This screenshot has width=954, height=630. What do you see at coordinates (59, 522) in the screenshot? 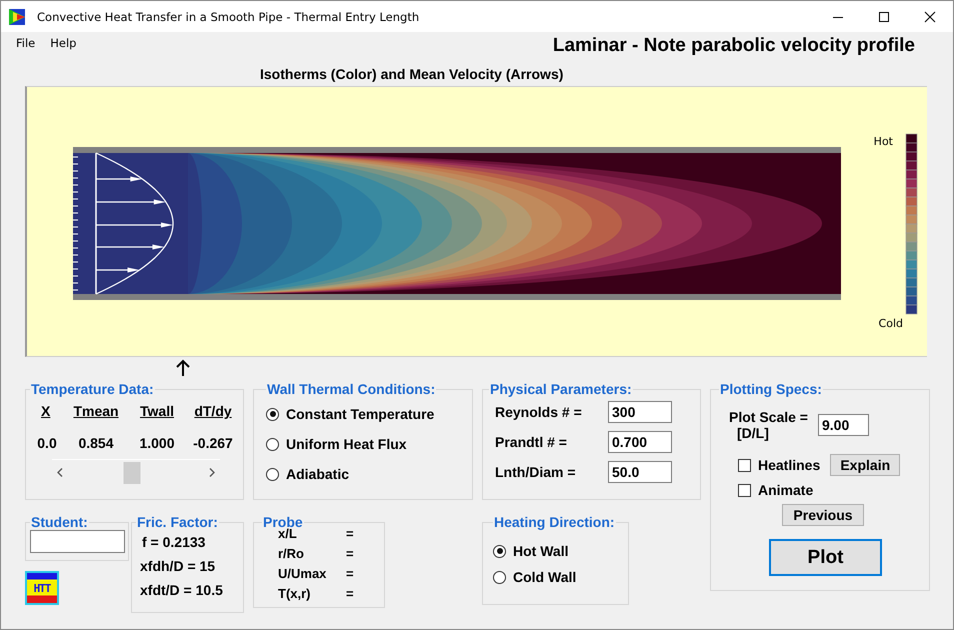
I see `group-title: Student:` at bounding box center [59, 522].